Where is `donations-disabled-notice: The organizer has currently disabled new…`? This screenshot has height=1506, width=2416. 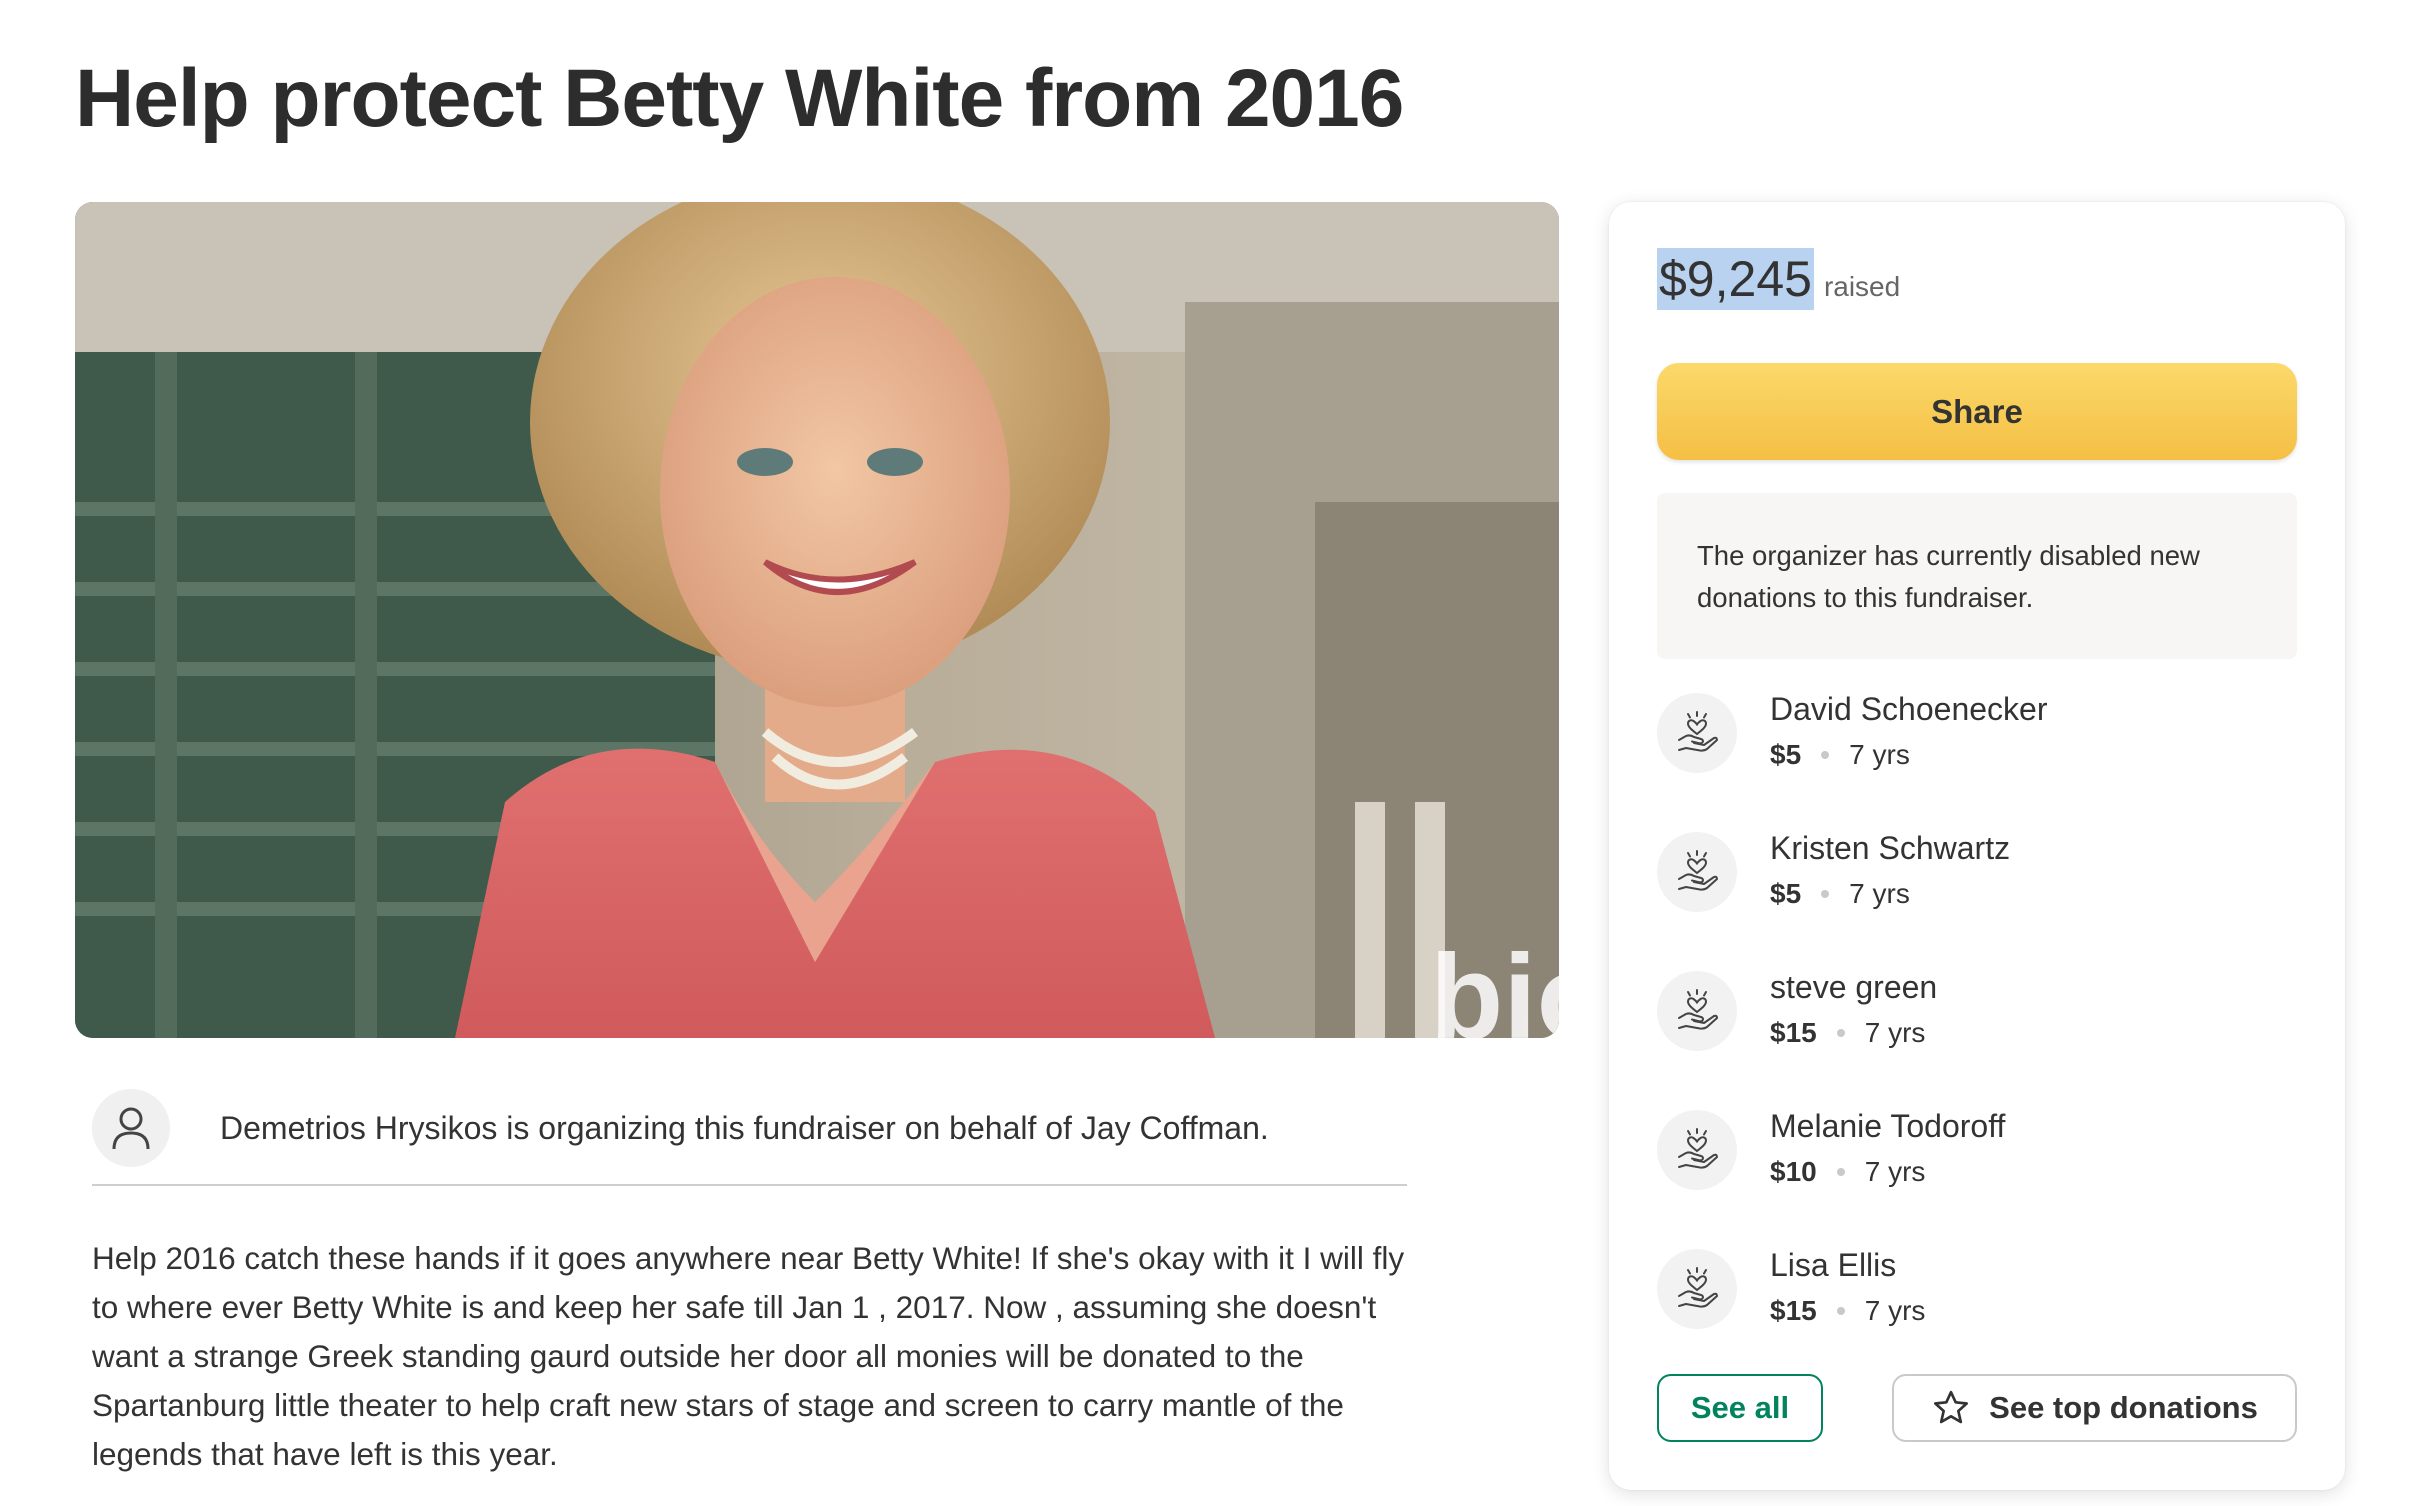
donations-disabled-notice: The organizer has currently disabled new… is located at coordinates (1977, 576).